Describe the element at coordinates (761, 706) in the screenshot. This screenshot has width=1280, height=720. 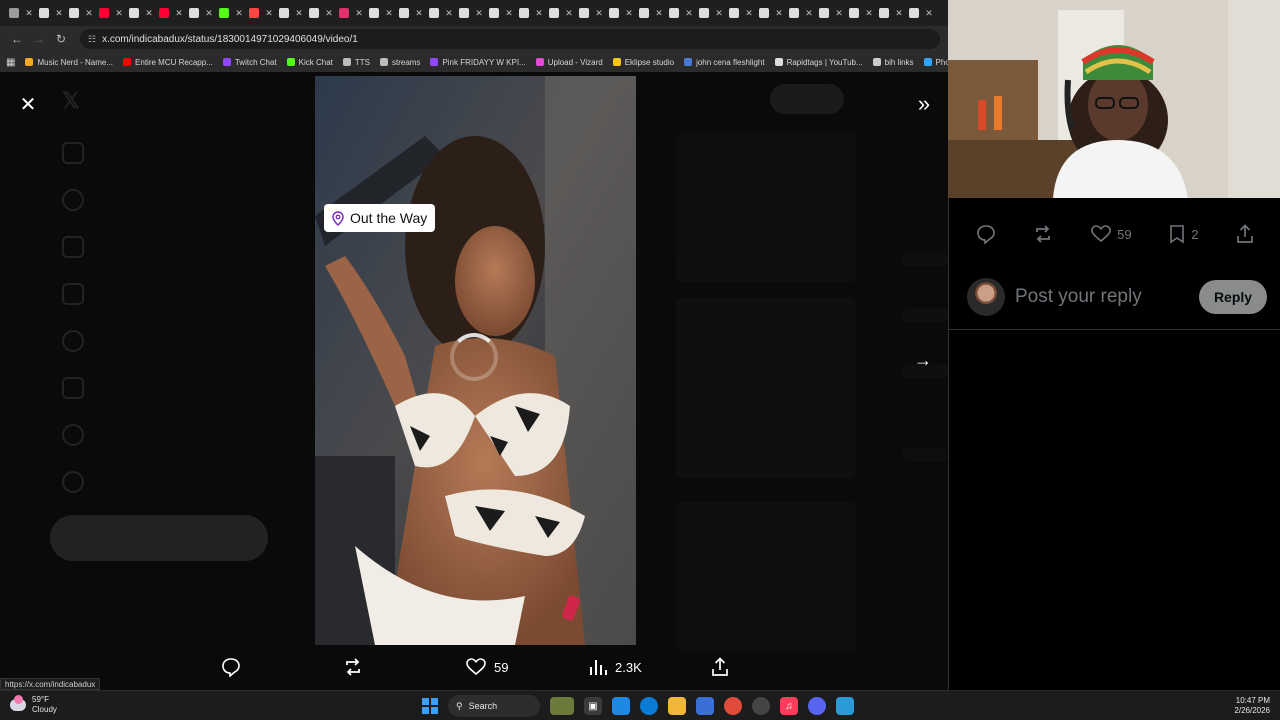
I see `obs-icon` at that location.